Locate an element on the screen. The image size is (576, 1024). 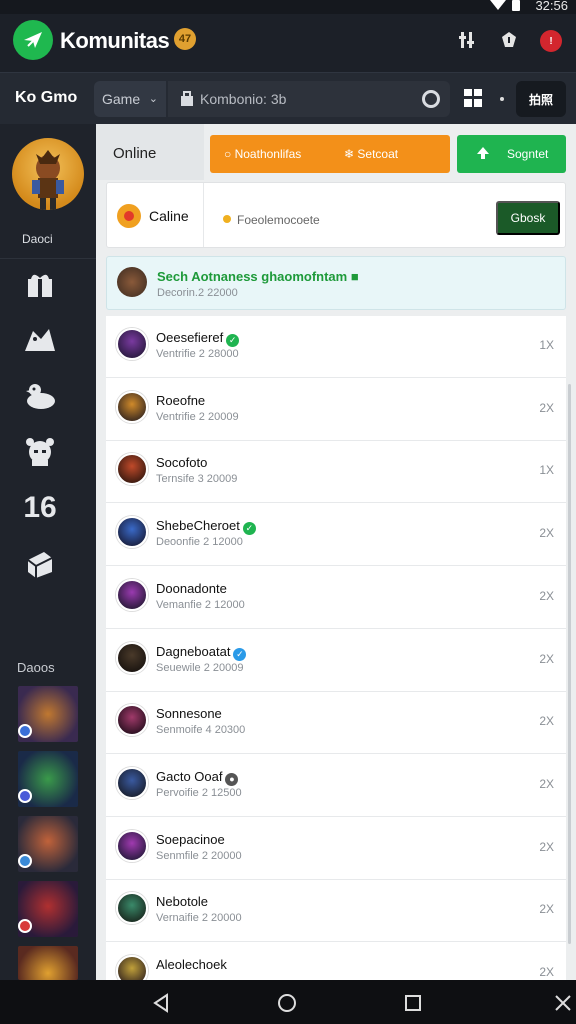
notifications-button: ○ Noathonlifas ❄ Setcoat is located at coordinates (330, 154).